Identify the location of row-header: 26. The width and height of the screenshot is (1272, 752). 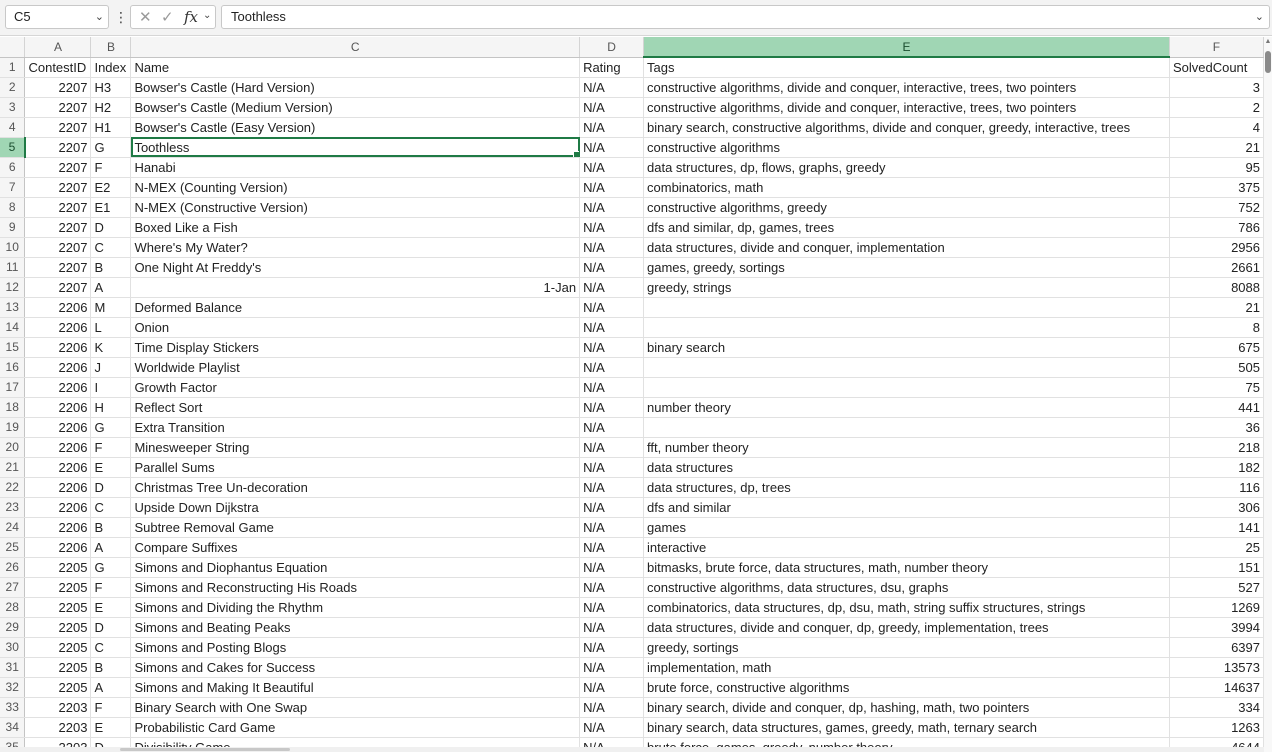
(13, 567).